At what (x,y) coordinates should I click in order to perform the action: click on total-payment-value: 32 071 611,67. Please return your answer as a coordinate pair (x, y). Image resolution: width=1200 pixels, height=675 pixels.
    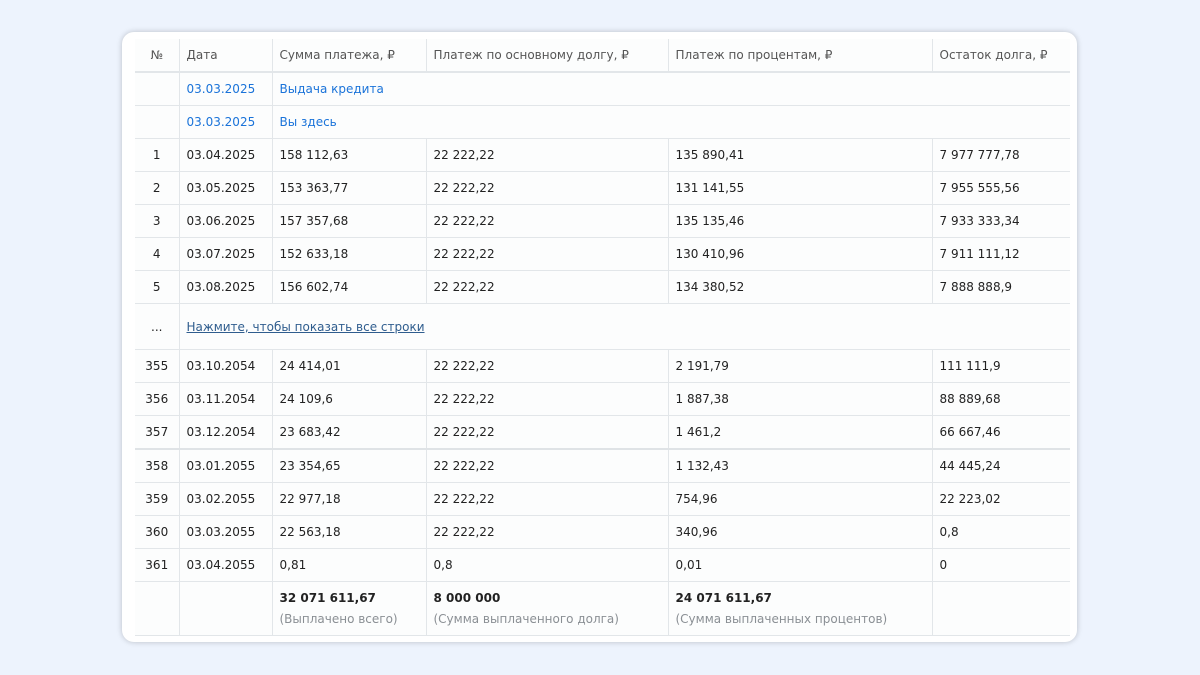
    Looking at the image, I should click on (327, 598).